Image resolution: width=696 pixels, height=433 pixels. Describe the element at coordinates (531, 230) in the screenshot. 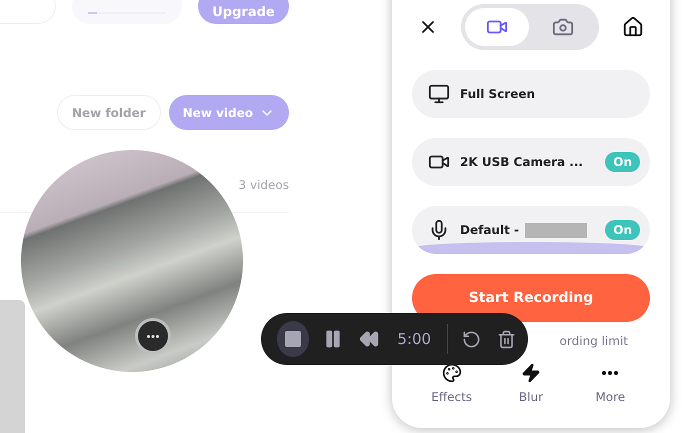

I see `mic-source-row: Default - On` at that location.